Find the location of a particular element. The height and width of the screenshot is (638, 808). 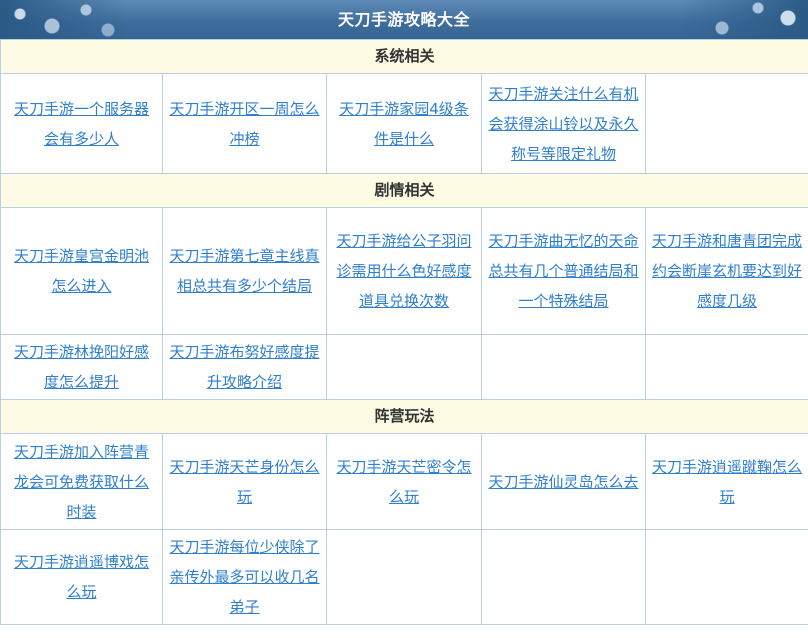

section-header-system: 系统相关 is located at coordinates (404, 56).